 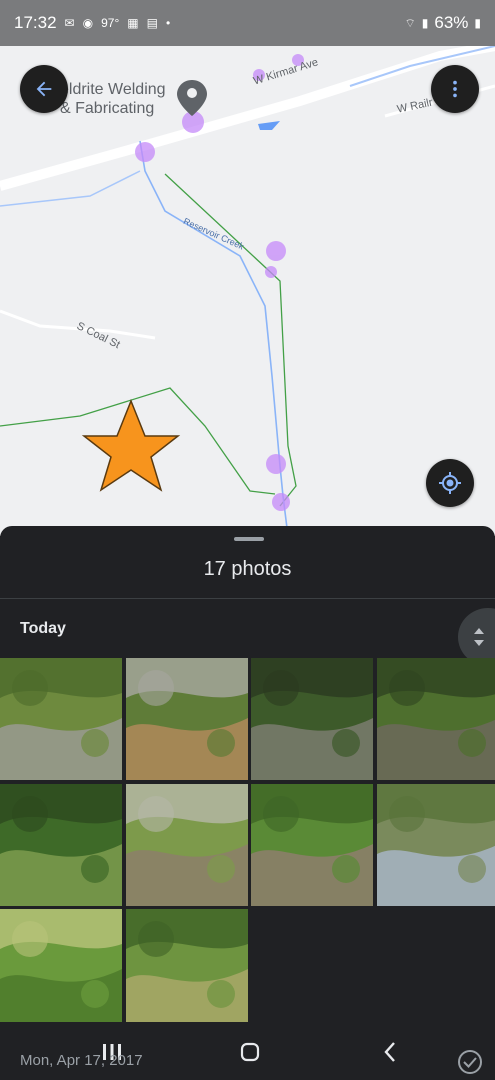 What do you see at coordinates (110, 23) in the screenshot?
I see `status-temperature: 97°` at bounding box center [110, 23].